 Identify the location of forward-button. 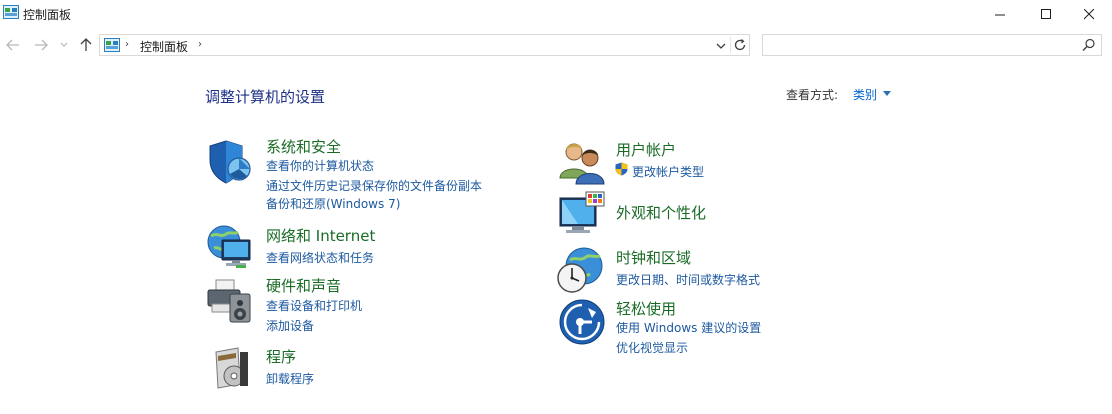
(41, 45).